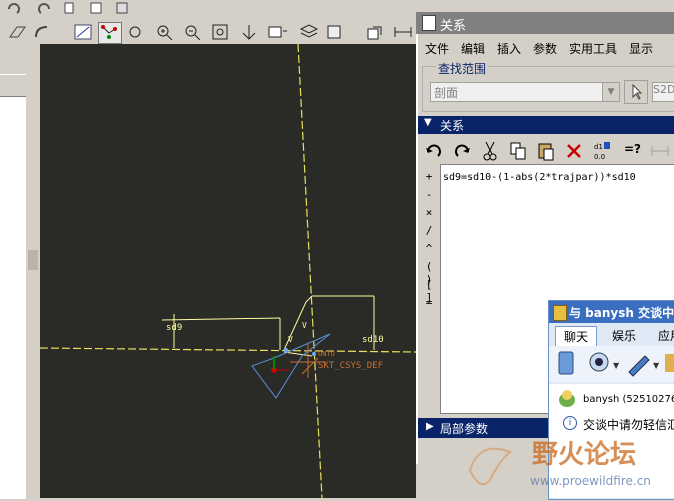  What do you see at coordinates (350, 366) in the screenshot?
I see `csys-label: SKT_CSYS_DEF` at bounding box center [350, 366].